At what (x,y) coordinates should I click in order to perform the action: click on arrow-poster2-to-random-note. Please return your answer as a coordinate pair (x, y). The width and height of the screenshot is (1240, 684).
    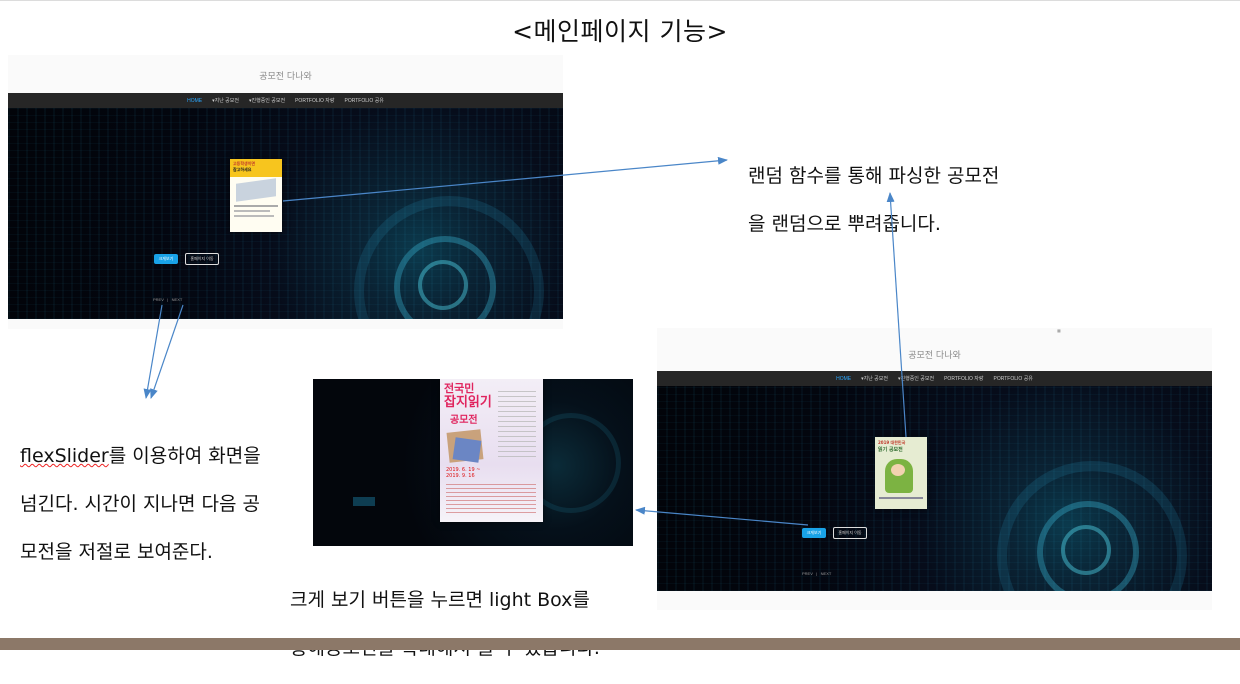
    Looking at the image, I should click on (896, 315).